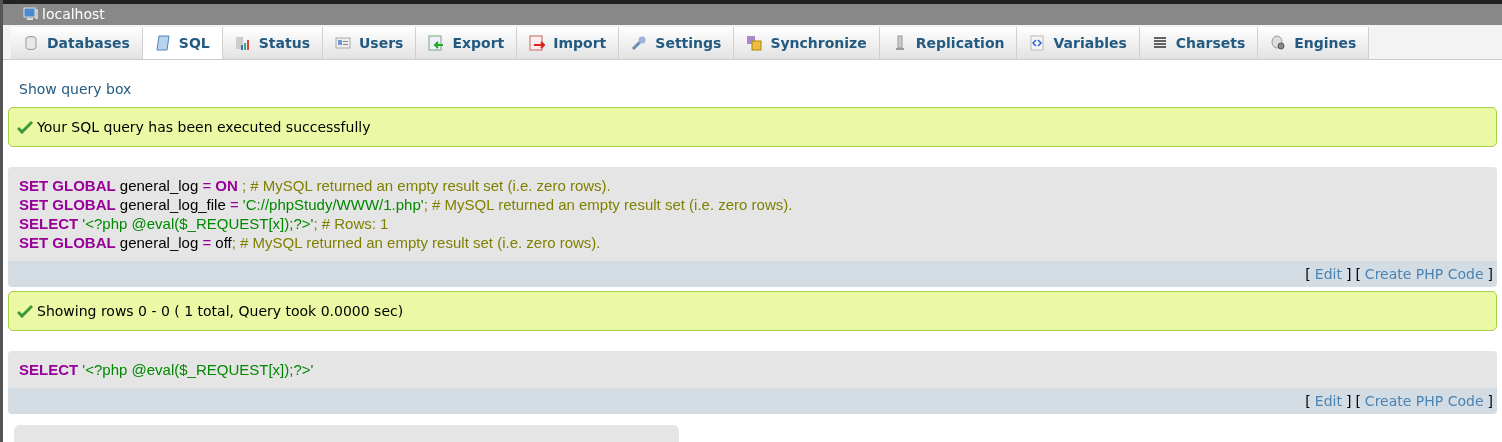  I want to click on scroll-icon, so click(162, 43).